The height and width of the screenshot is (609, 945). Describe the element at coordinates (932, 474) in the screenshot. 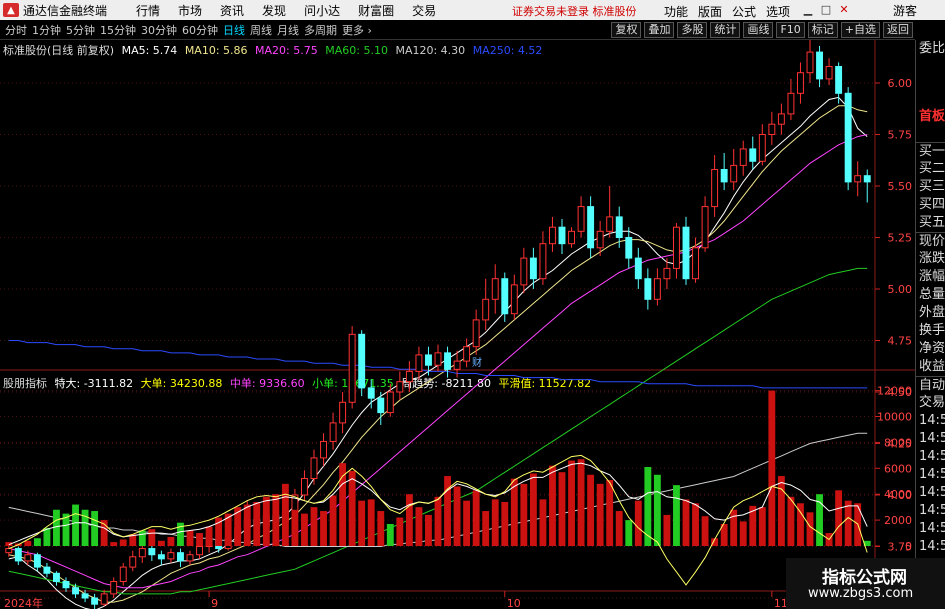

I see `panel-time-4: 14:56` at that location.